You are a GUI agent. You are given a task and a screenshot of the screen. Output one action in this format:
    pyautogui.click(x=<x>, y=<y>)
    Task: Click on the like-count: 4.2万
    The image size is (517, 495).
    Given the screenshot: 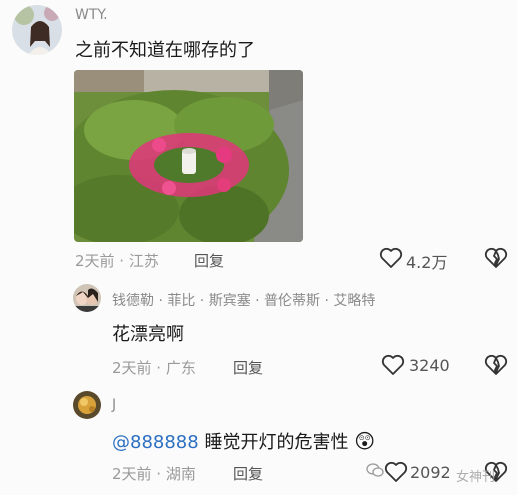 What is the action you would take?
    pyautogui.click(x=427, y=262)
    